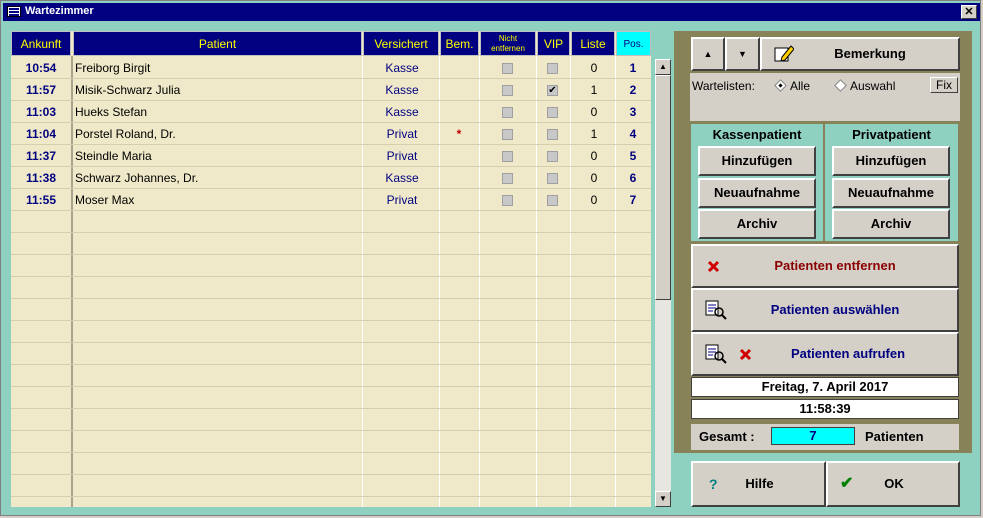  I want to click on column-header-ankunft: Ankunft, so click(41, 43).